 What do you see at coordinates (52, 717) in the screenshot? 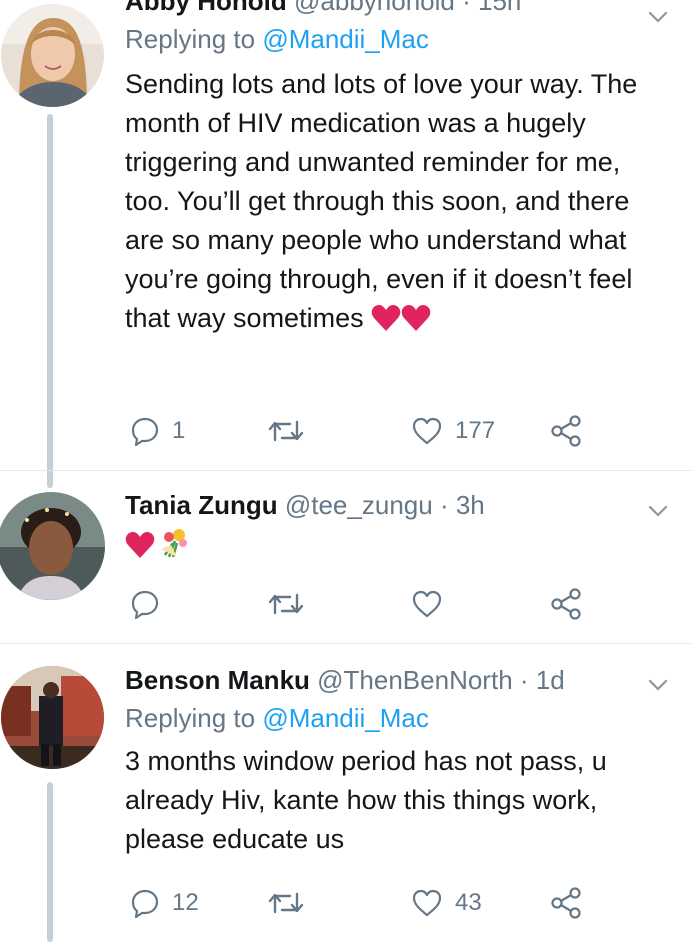
I see `avatar-benson-manku` at bounding box center [52, 717].